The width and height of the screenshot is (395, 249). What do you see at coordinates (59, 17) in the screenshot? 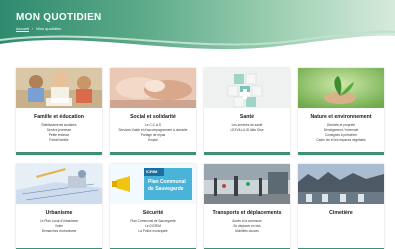
I see `page-title: MON QUOTIDIEN` at bounding box center [59, 17].